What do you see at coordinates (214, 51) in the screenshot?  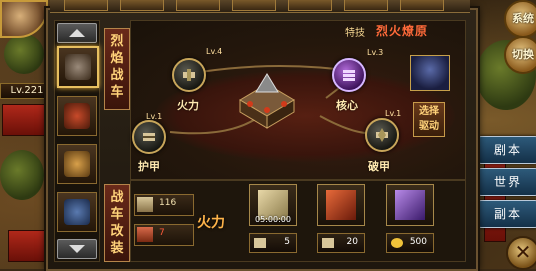 I see `firepower-level: Lv.4` at bounding box center [214, 51].